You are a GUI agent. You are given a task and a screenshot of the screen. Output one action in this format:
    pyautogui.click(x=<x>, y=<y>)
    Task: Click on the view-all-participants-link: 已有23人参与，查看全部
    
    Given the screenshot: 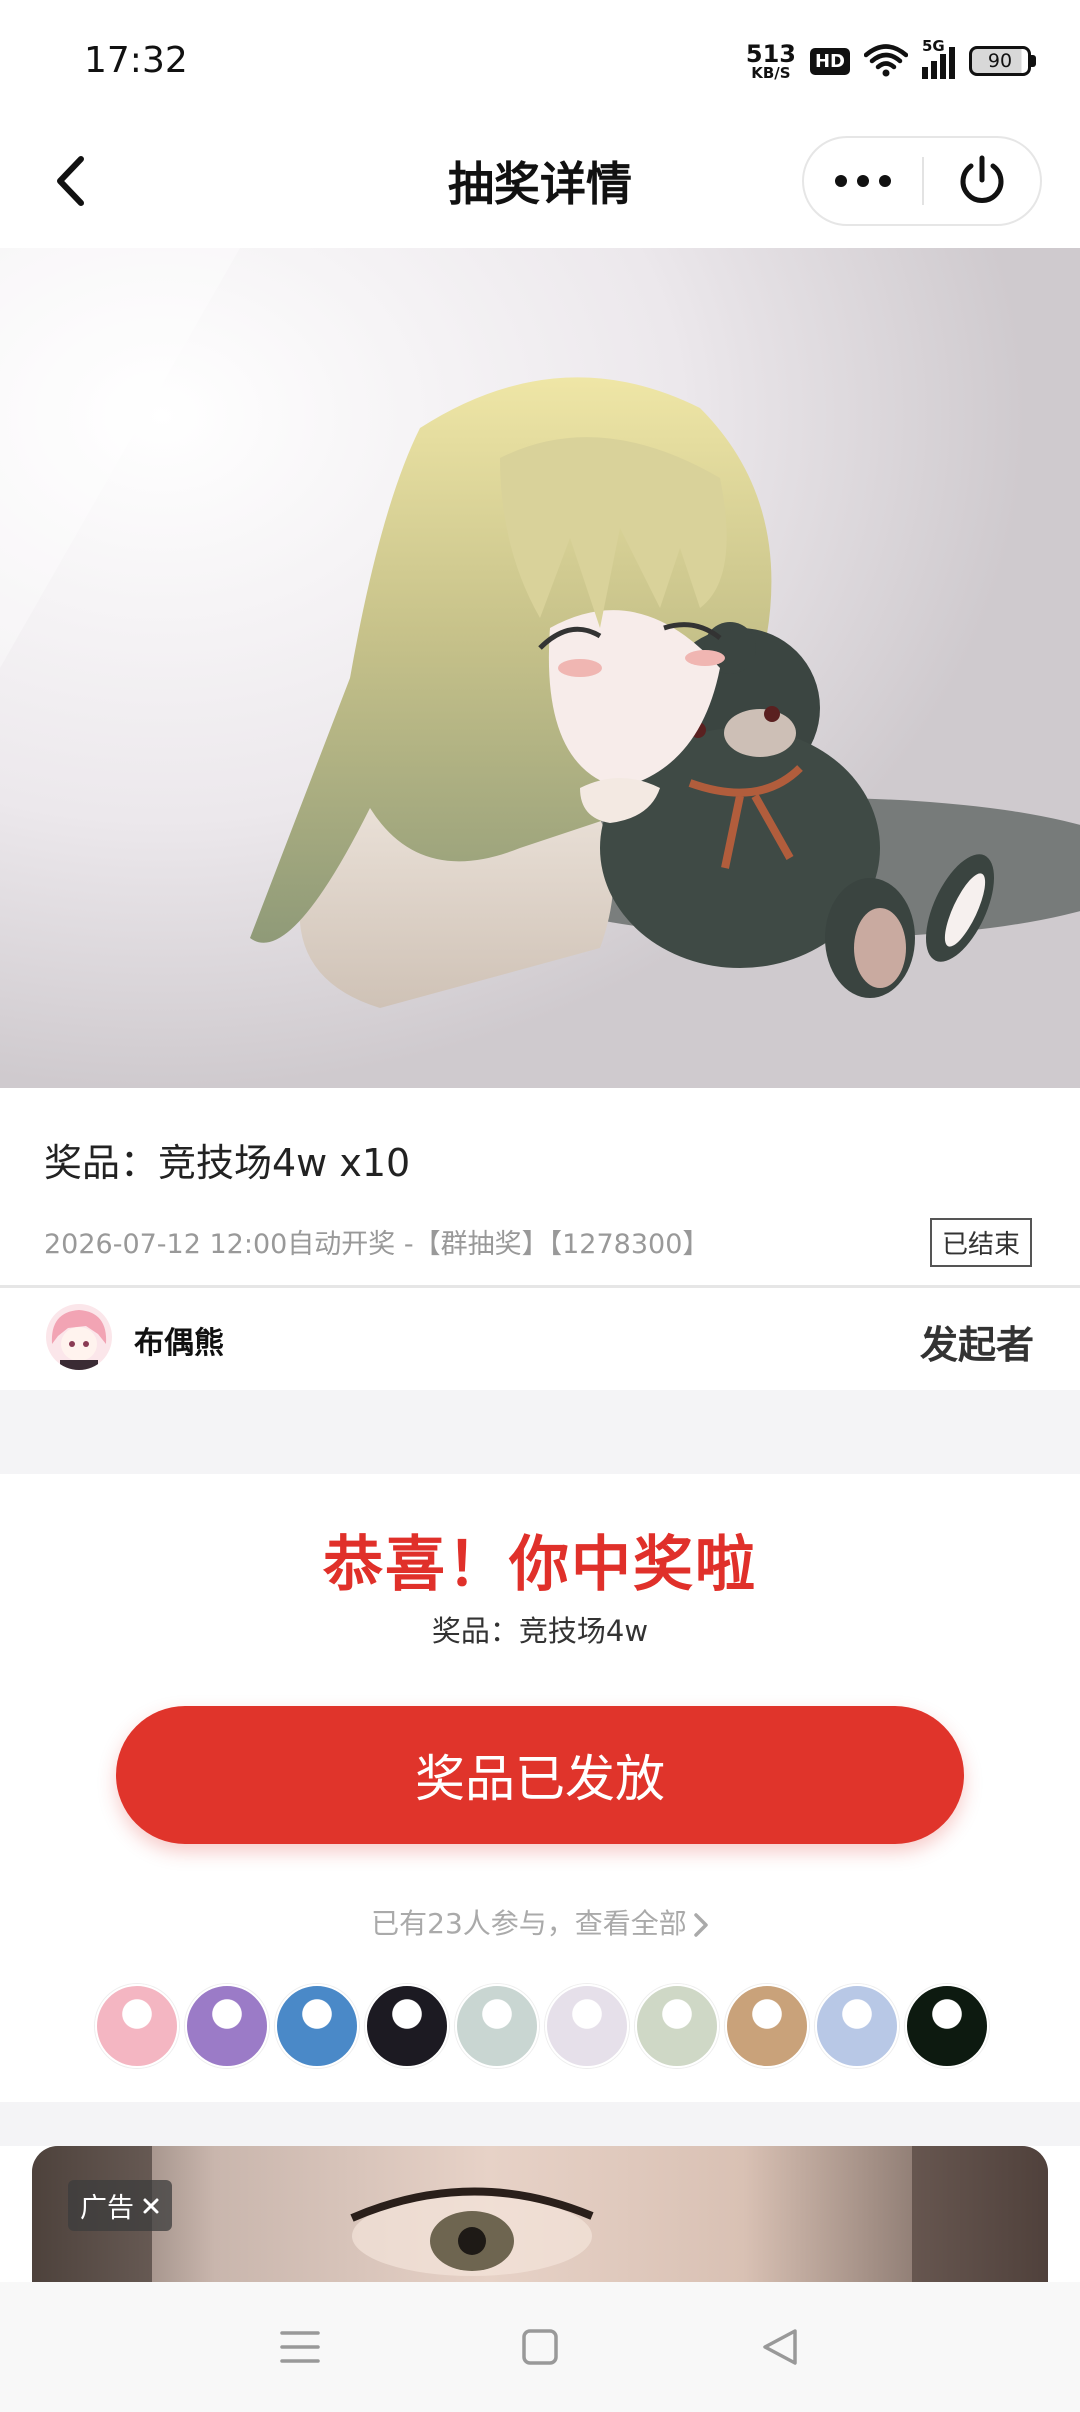 What is the action you would take?
    pyautogui.click(x=540, y=1922)
    